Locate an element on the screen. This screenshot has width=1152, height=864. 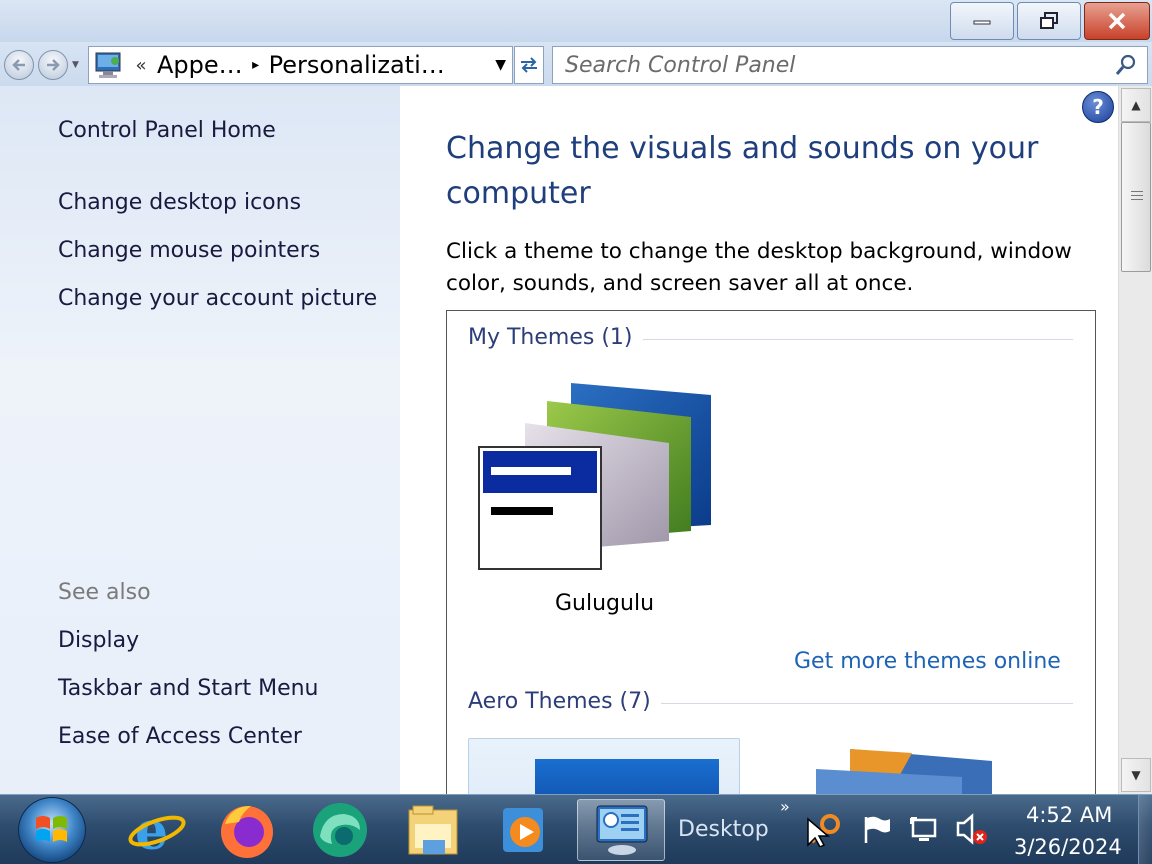
restore-icon is located at coordinates (1049, 20).